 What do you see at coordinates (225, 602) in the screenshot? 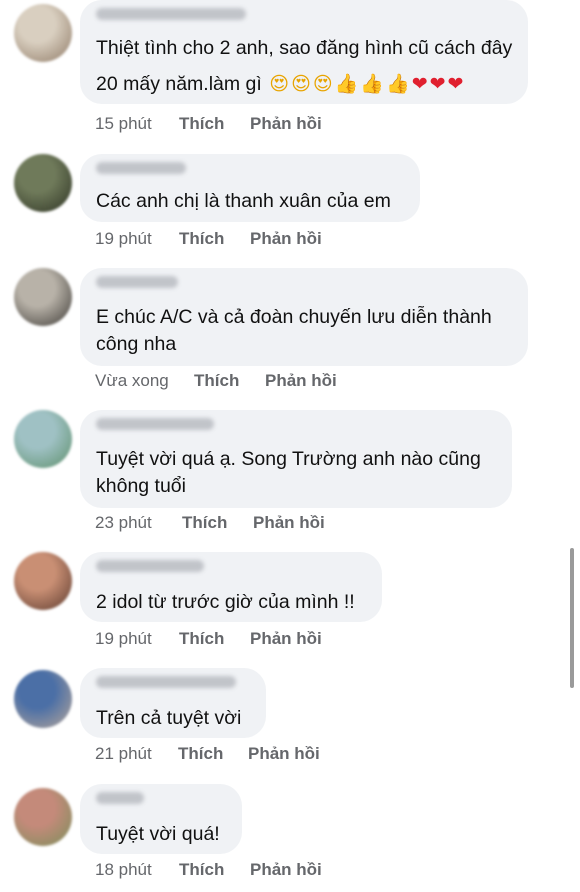
I see `comment-text-line: 2 idol từ trước giờ của mình !!` at bounding box center [225, 602].